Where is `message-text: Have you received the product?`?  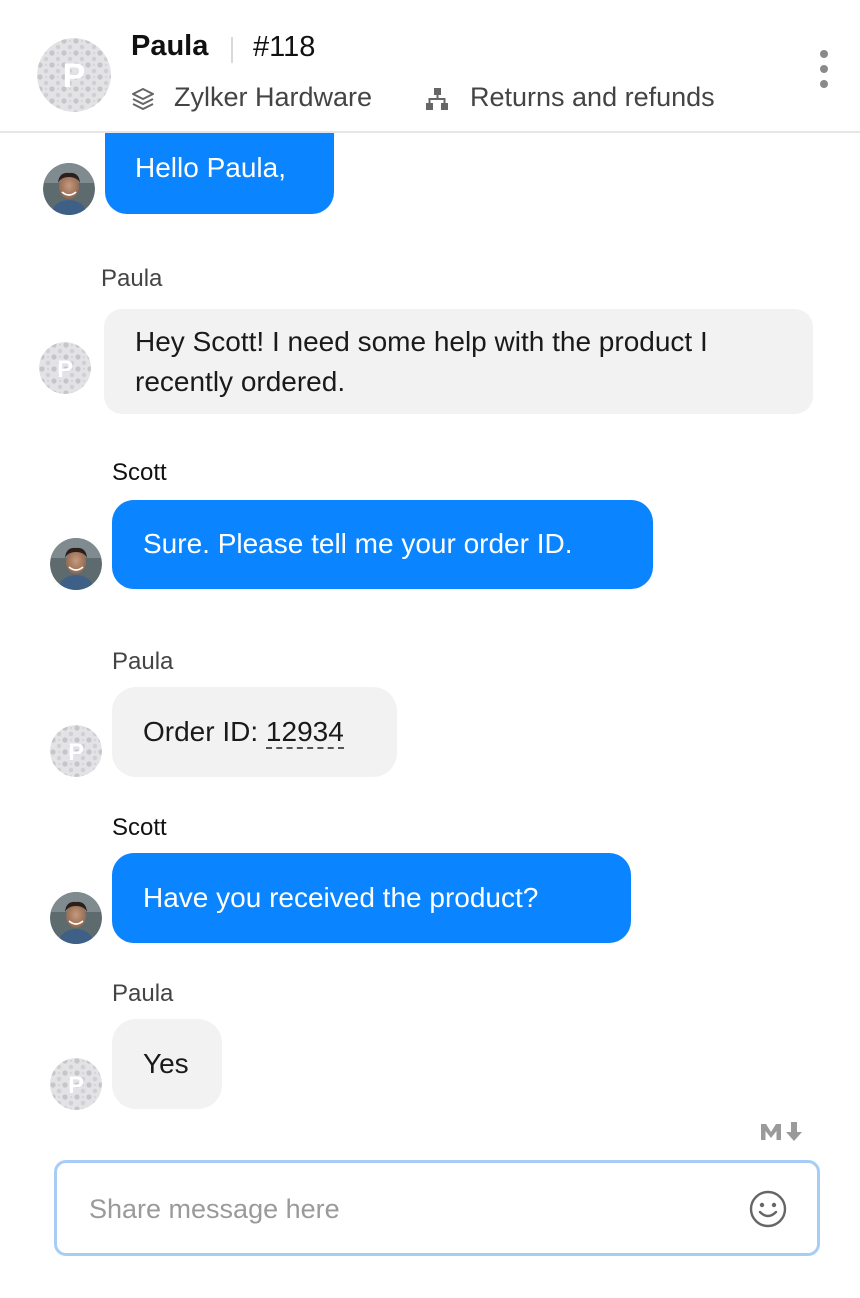
message-text: Have you received the product? is located at coordinates (341, 897).